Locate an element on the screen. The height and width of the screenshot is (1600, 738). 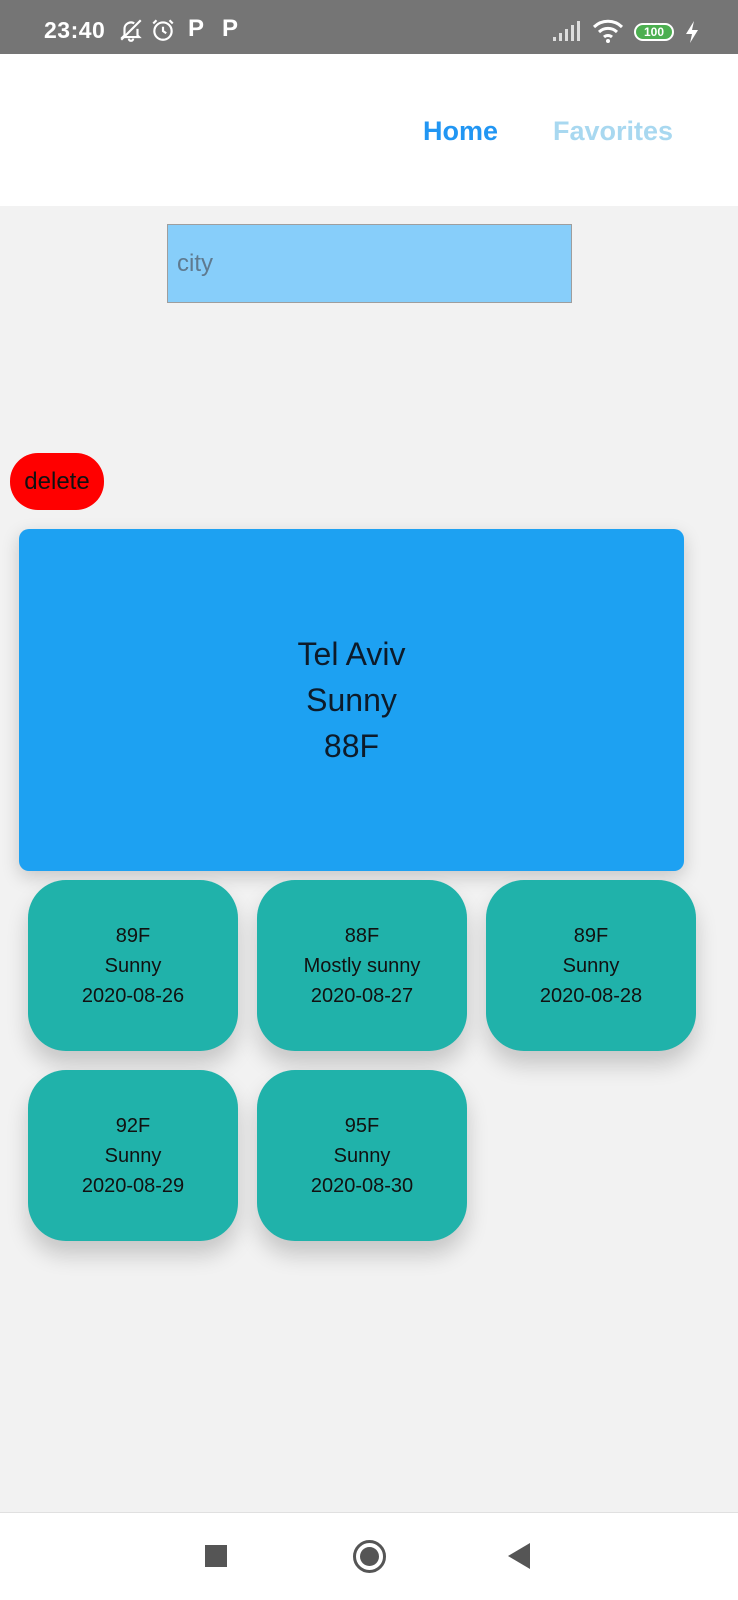
forecast-date: 2020-08-27 is located at coordinates (362, 995).